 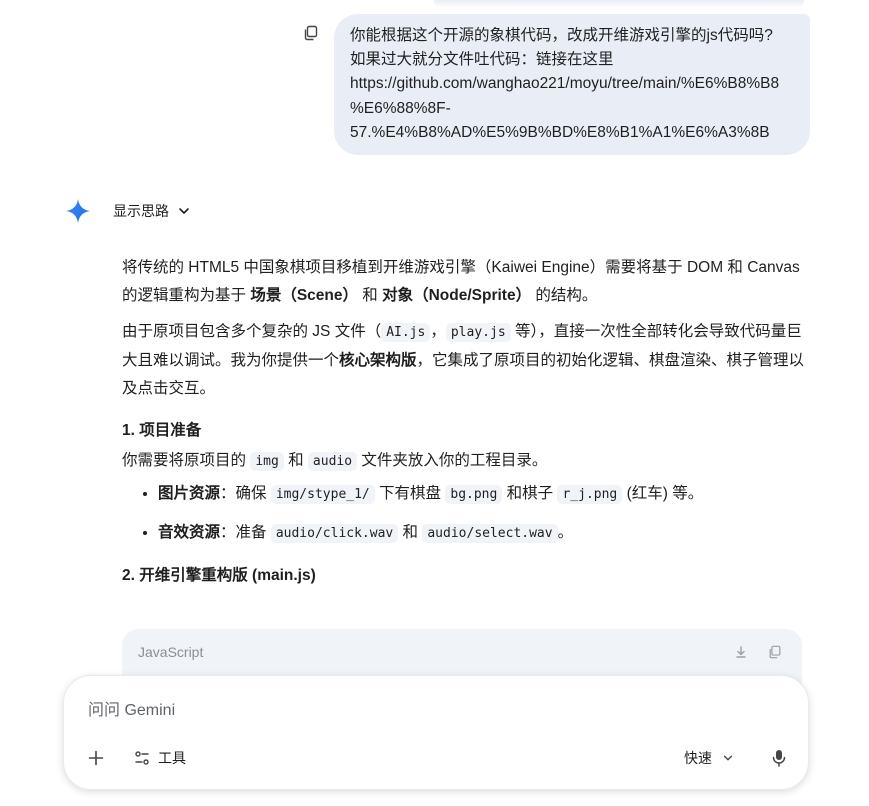 I want to click on inline-code: audio/click.wav, so click(x=334, y=533).